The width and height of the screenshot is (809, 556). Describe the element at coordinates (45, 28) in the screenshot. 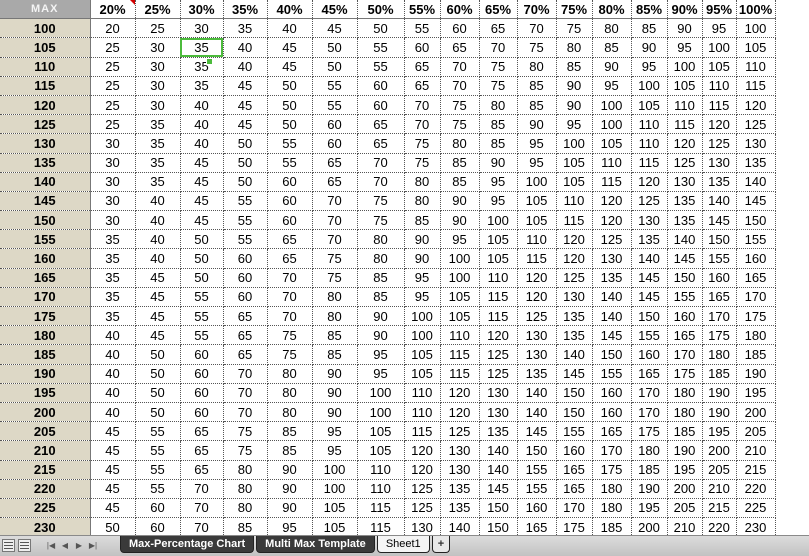

I see `max-value-cell: 100` at that location.